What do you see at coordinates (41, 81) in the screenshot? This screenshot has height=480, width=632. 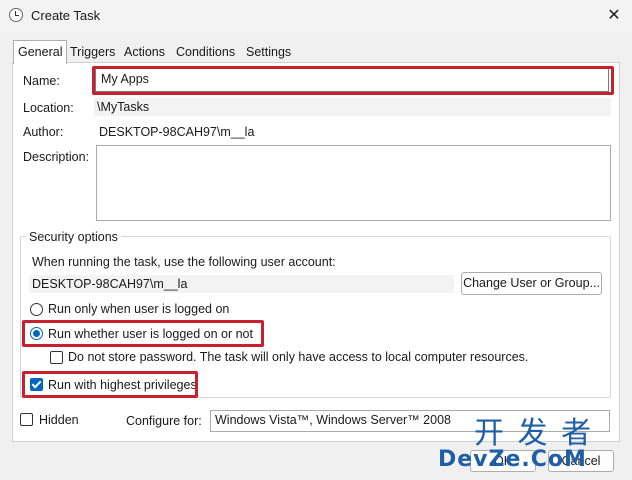 I see `name-label: Name:` at bounding box center [41, 81].